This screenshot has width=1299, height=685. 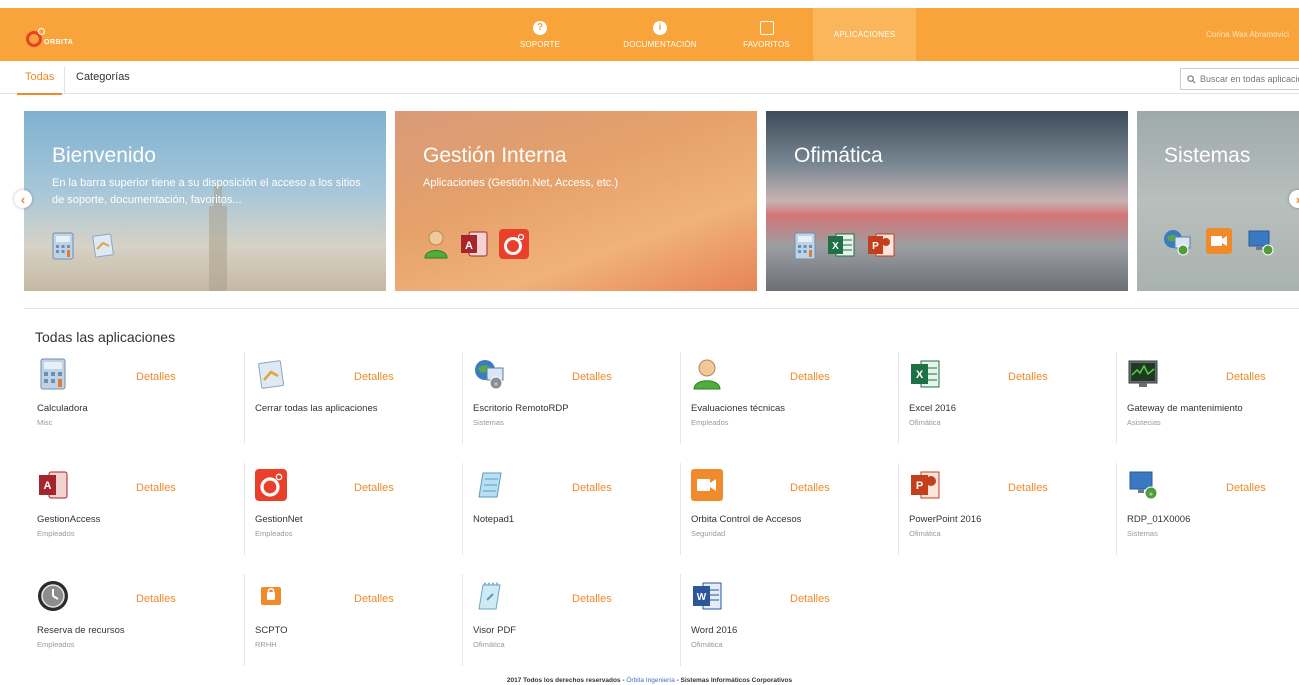 I want to click on app-category: Asistecias, so click(x=1144, y=422).